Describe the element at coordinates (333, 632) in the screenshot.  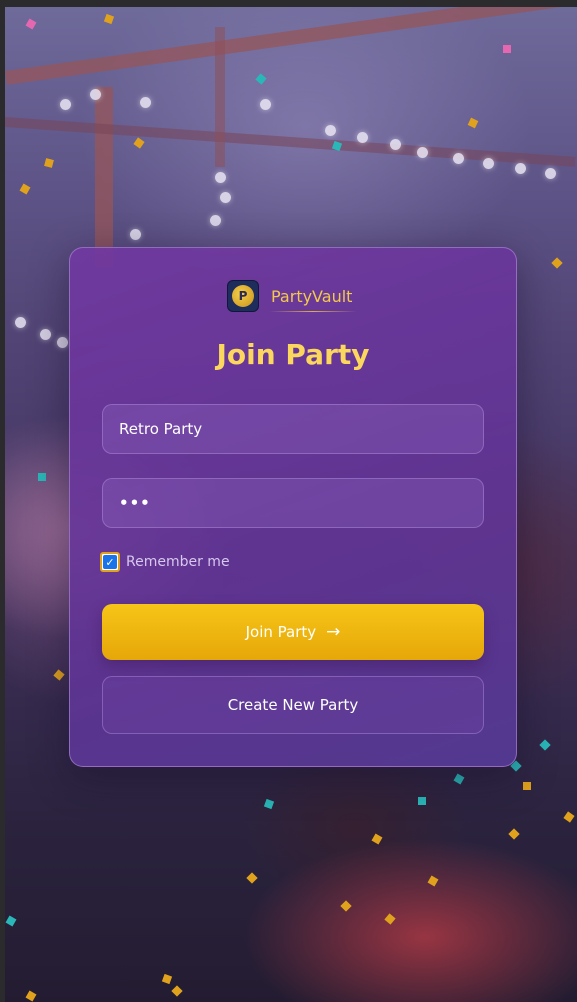
I see `arrow-right-icon: →` at that location.